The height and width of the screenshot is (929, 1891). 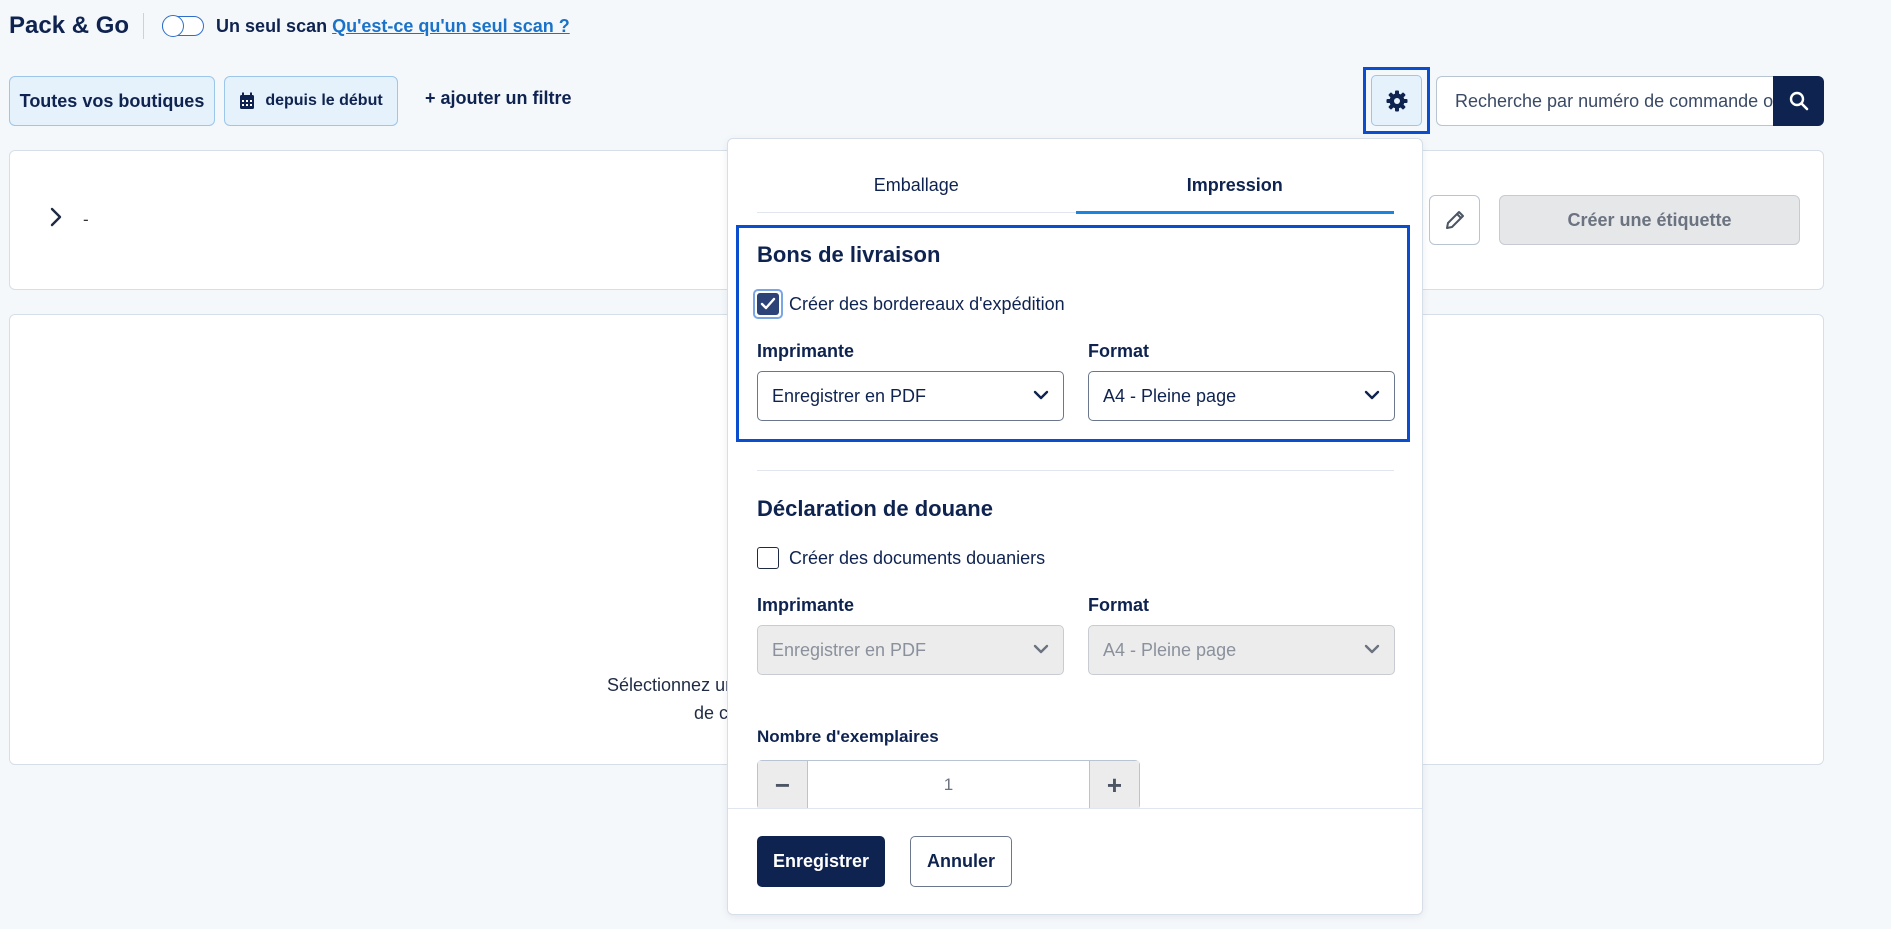 I want to click on edit-button, so click(x=1454, y=220).